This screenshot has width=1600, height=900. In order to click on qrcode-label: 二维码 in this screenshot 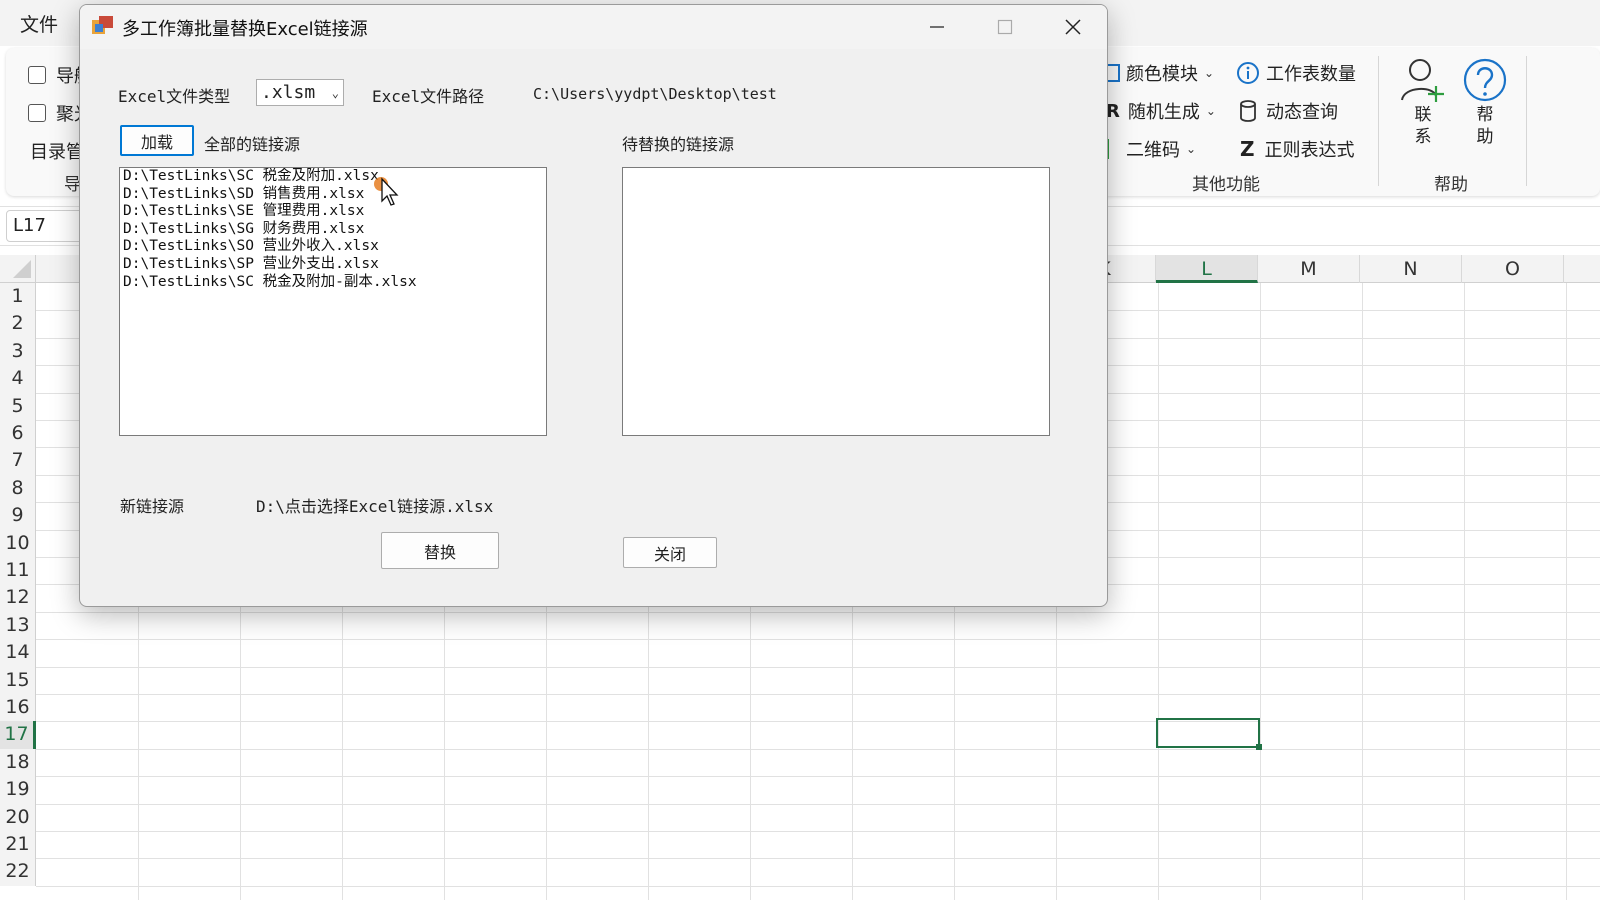, I will do `click(1153, 150)`.